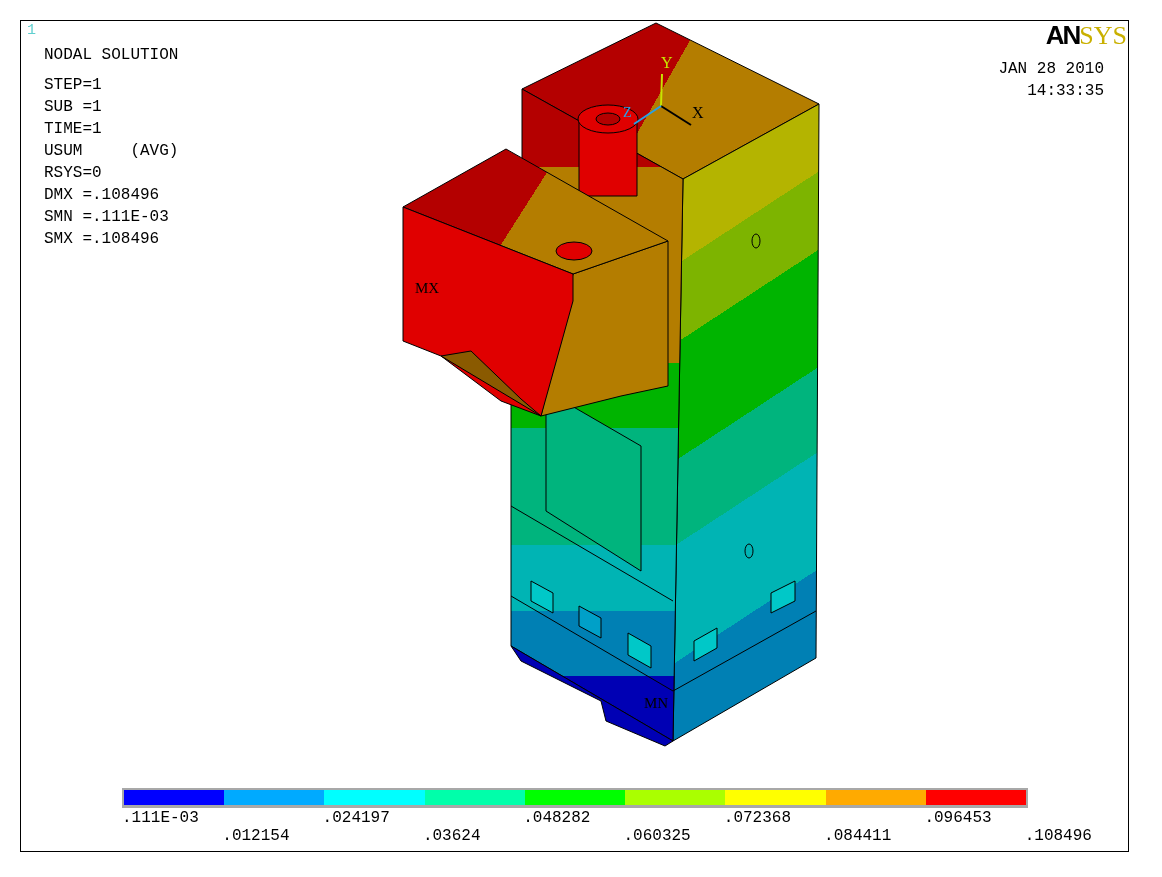 Image resolution: width=1162 pixels, height=877 pixels. What do you see at coordinates (356, 818) in the screenshot?
I see `legend-value: .024197` at bounding box center [356, 818].